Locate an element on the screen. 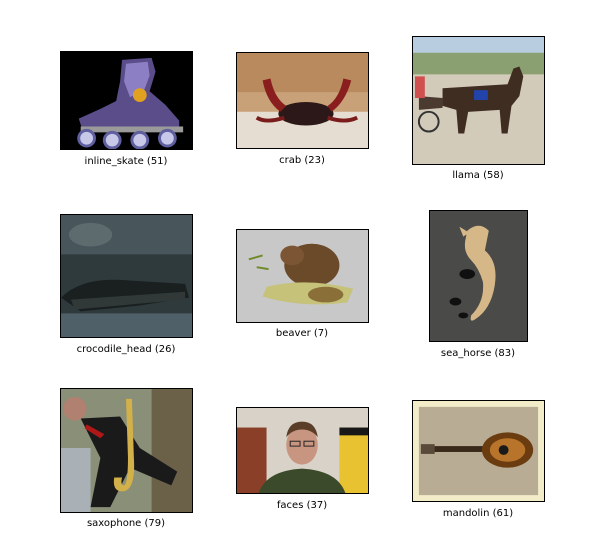  sea-horse-image is located at coordinates (478, 276).